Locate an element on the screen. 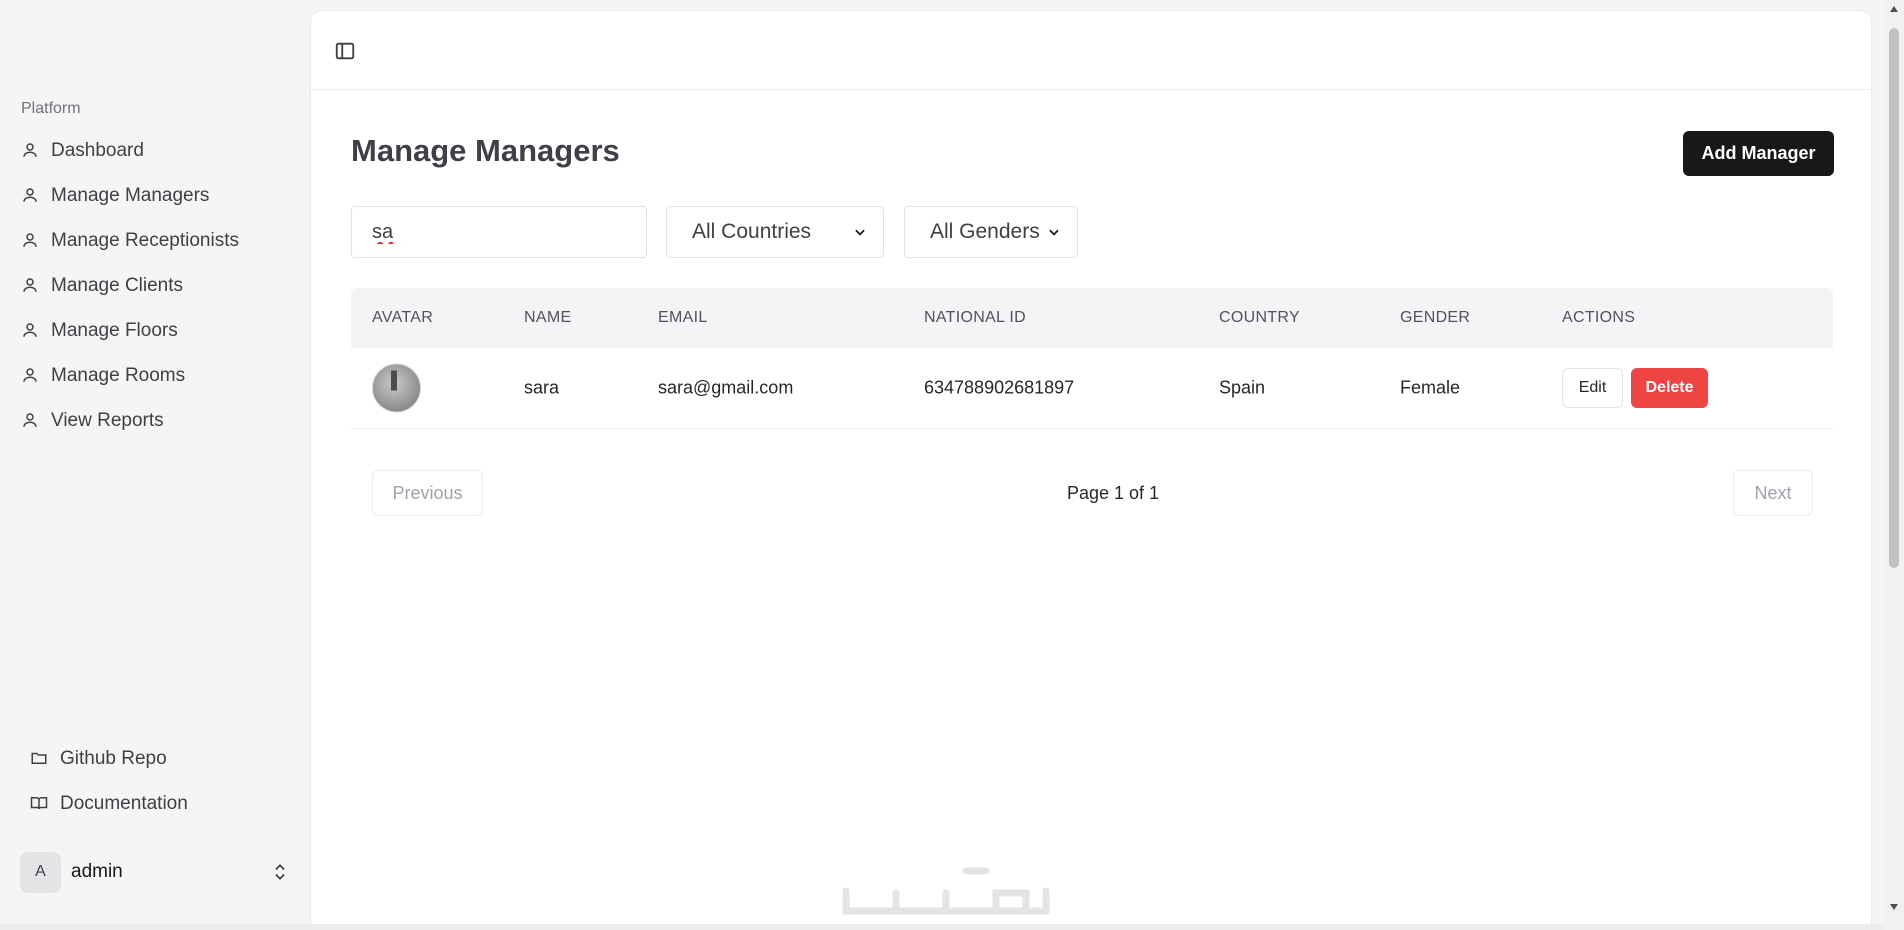  documentation-label: Documentation is located at coordinates (124, 803).